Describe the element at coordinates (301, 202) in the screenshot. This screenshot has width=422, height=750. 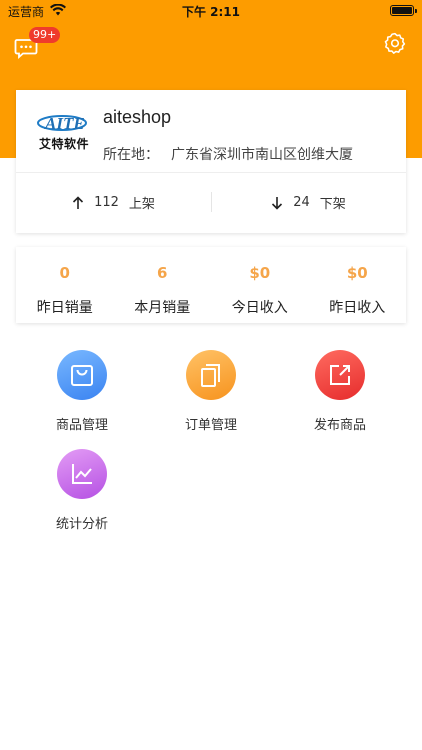
I see `off-shelf-count: 24` at that location.